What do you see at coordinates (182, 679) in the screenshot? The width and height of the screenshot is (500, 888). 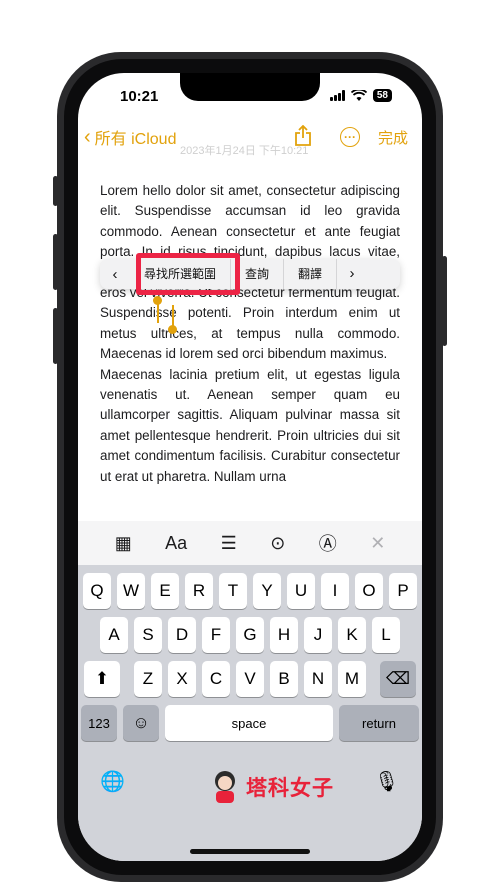 I see `key-x: X` at bounding box center [182, 679].